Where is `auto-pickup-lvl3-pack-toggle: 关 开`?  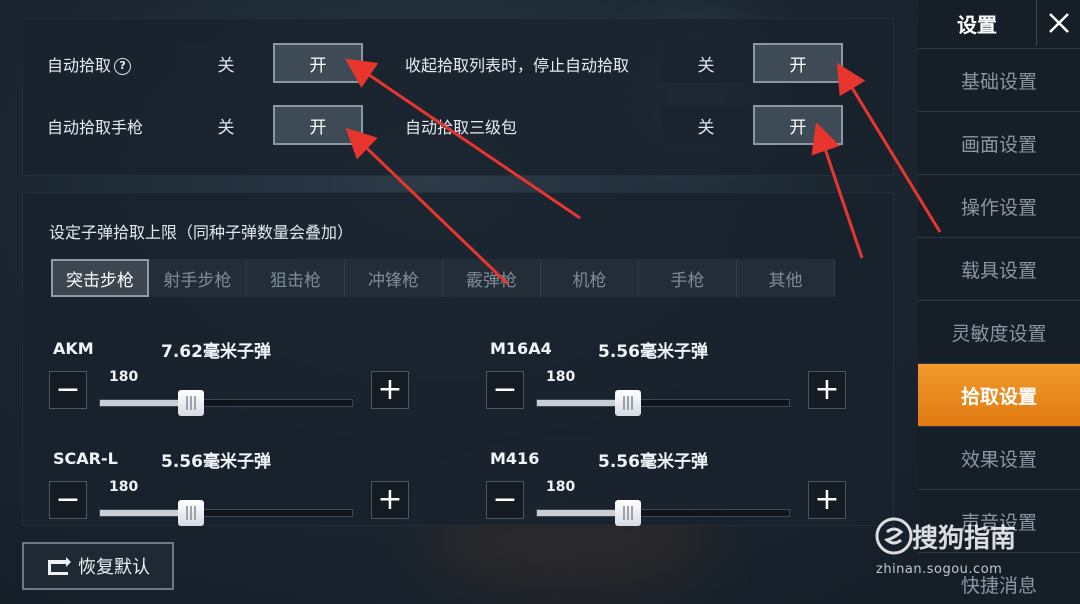
auto-pickup-lvl3-pack-toggle: 关 开 is located at coordinates (752, 125).